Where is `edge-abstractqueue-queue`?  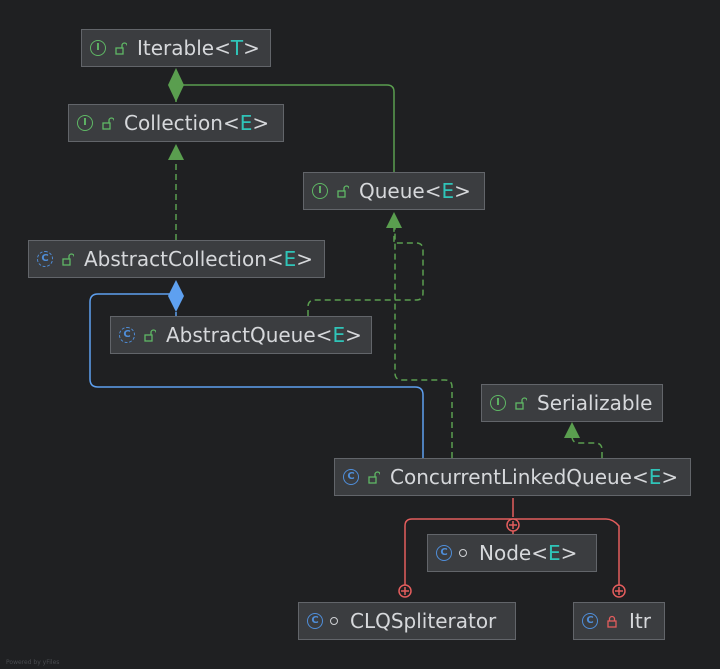 edge-abstractqueue-queue is located at coordinates (365, 264).